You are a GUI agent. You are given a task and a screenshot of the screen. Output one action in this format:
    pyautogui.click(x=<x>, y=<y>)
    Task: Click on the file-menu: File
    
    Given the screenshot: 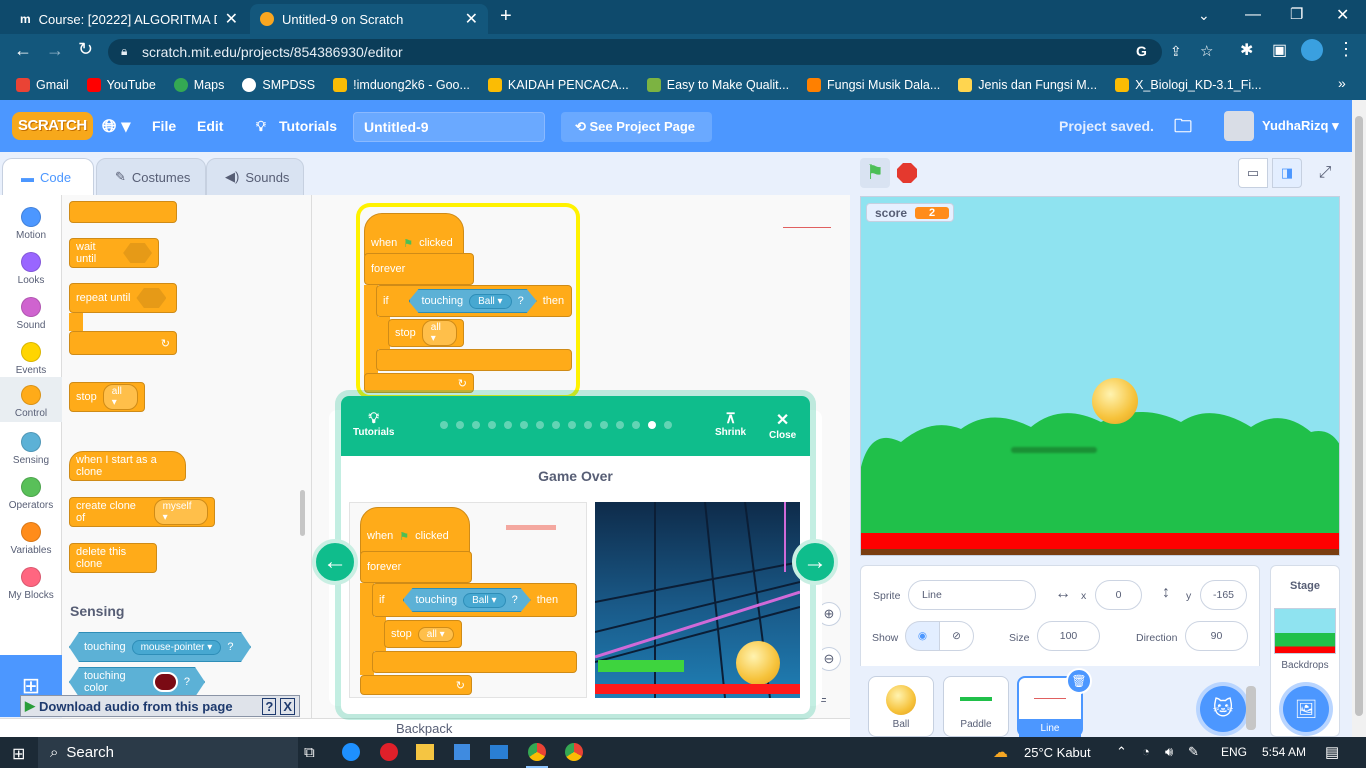 What is the action you would take?
    pyautogui.click(x=164, y=126)
    